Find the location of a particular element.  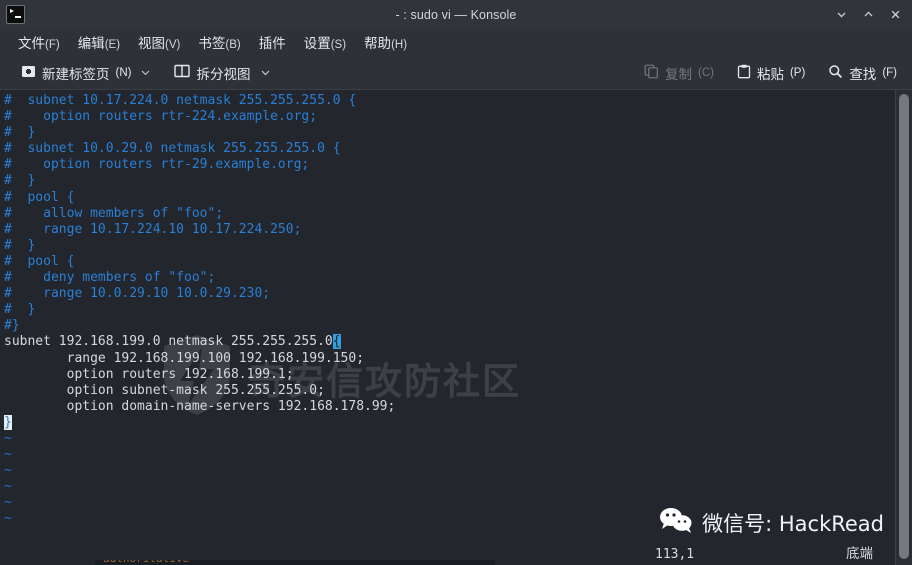

copy-button: 复制 (C) is located at coordinates (679, 73).